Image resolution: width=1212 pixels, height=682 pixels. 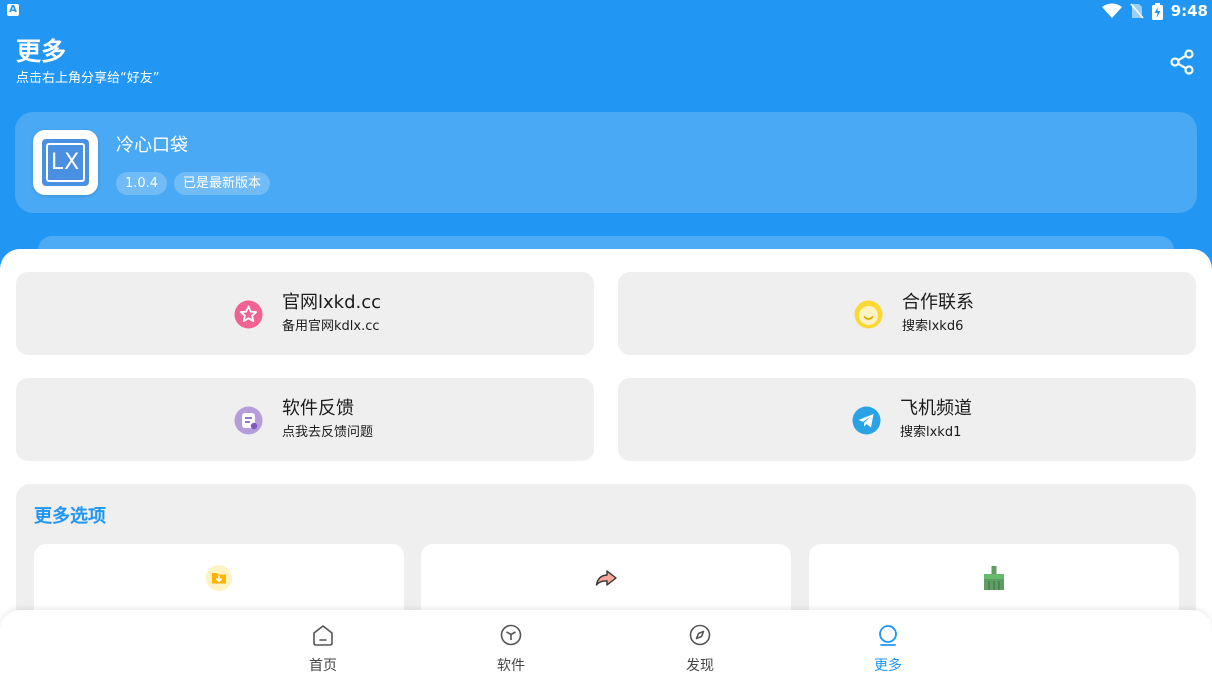 What do you see at coordinates (142, 183) in the screenshot?
I see `version-badge: 1.0.4` at bounding box center [142, 183].